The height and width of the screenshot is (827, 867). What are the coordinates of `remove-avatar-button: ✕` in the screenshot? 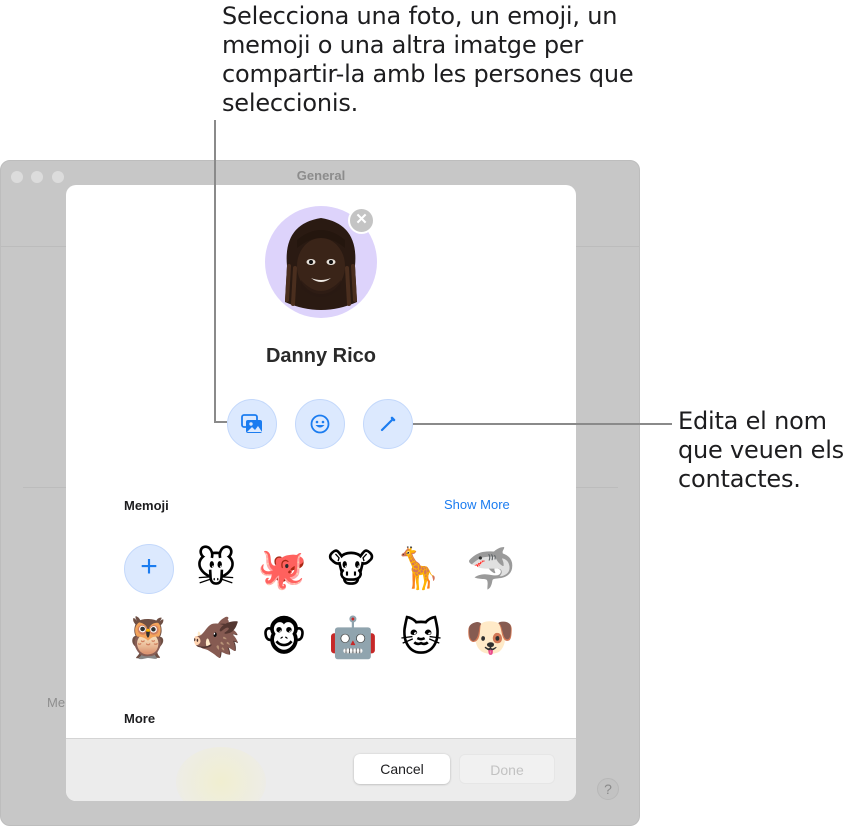 It's located at (361, 220).